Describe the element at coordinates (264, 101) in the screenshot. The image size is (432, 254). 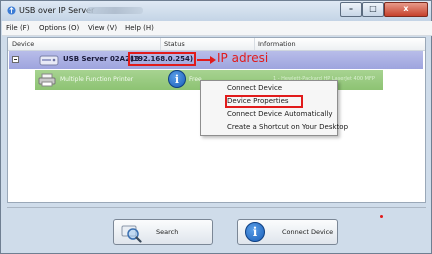
I see `properties-highlight-box` at that location.